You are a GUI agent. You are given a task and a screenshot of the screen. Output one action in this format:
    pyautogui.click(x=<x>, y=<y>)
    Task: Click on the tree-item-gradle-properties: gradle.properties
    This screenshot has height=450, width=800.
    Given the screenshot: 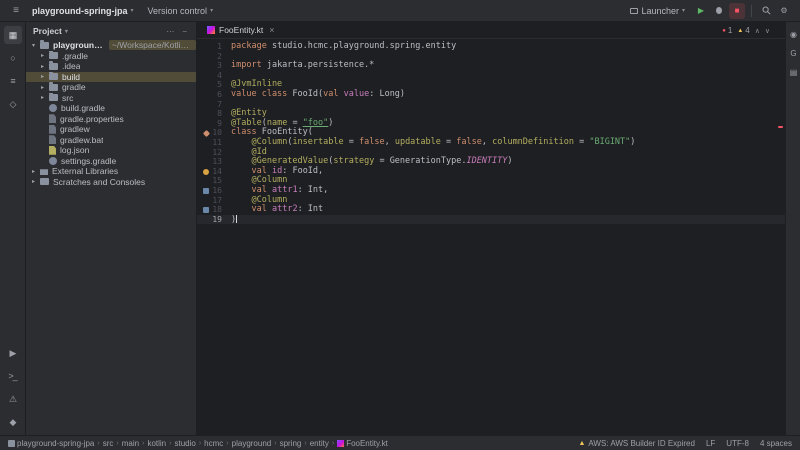 What is the action you would take?
    pyautogui.click(x=111, y=119)
    